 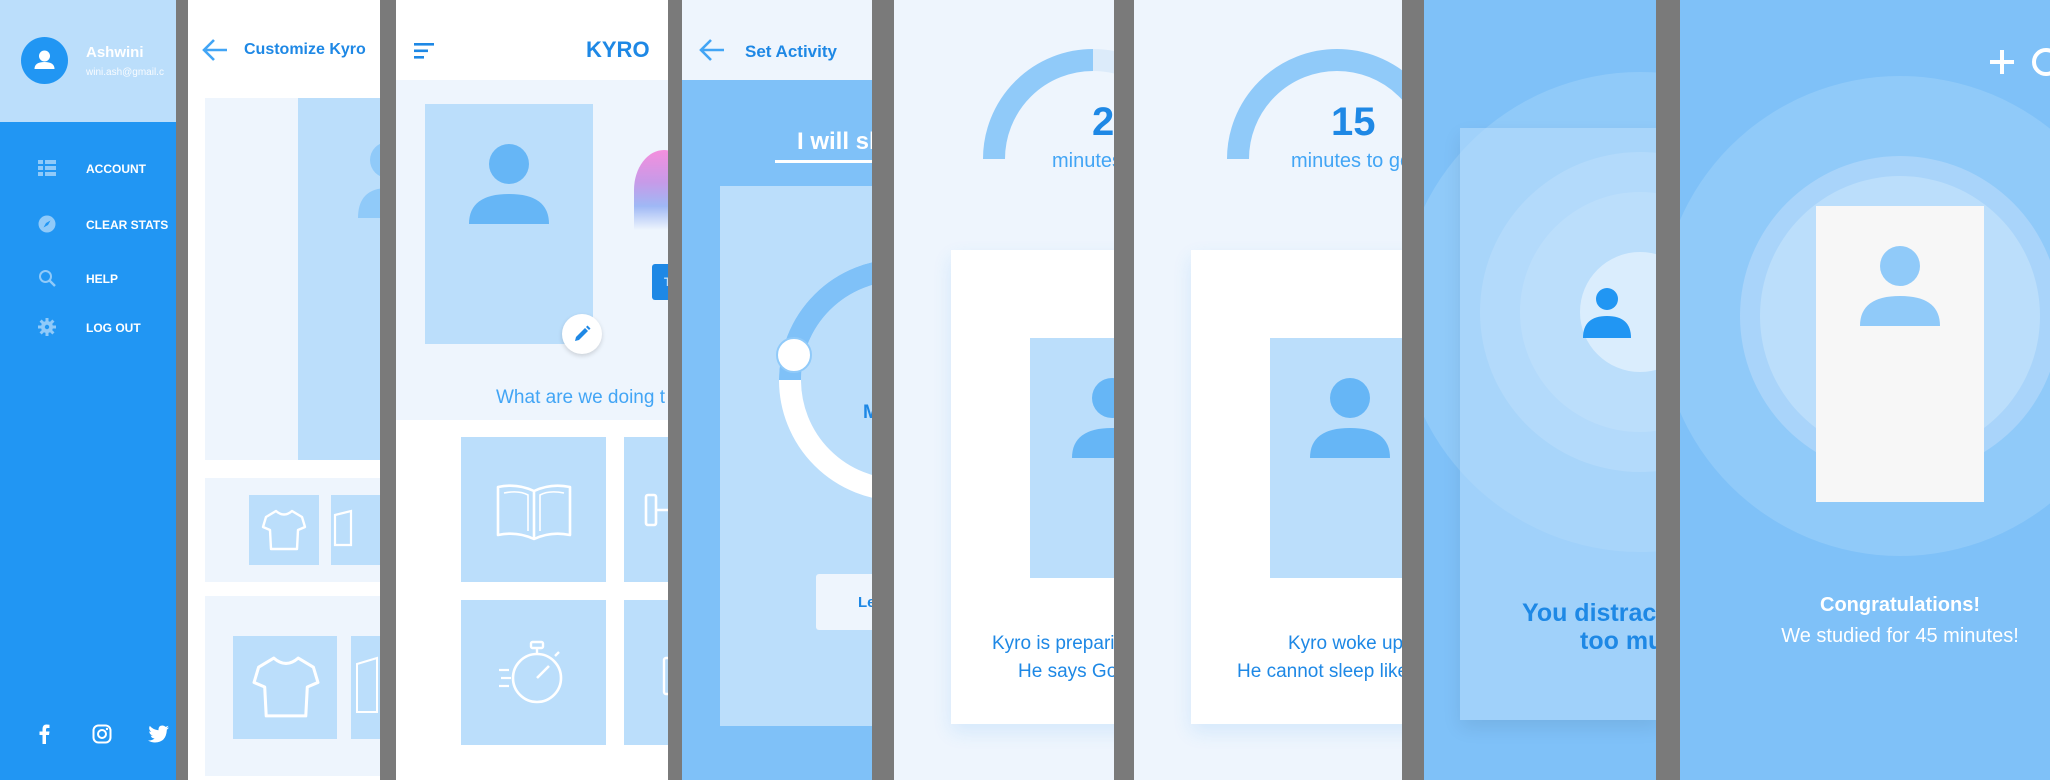 I want to click on message-line-1: Kyro woke up., so click(x=1345, y=643).